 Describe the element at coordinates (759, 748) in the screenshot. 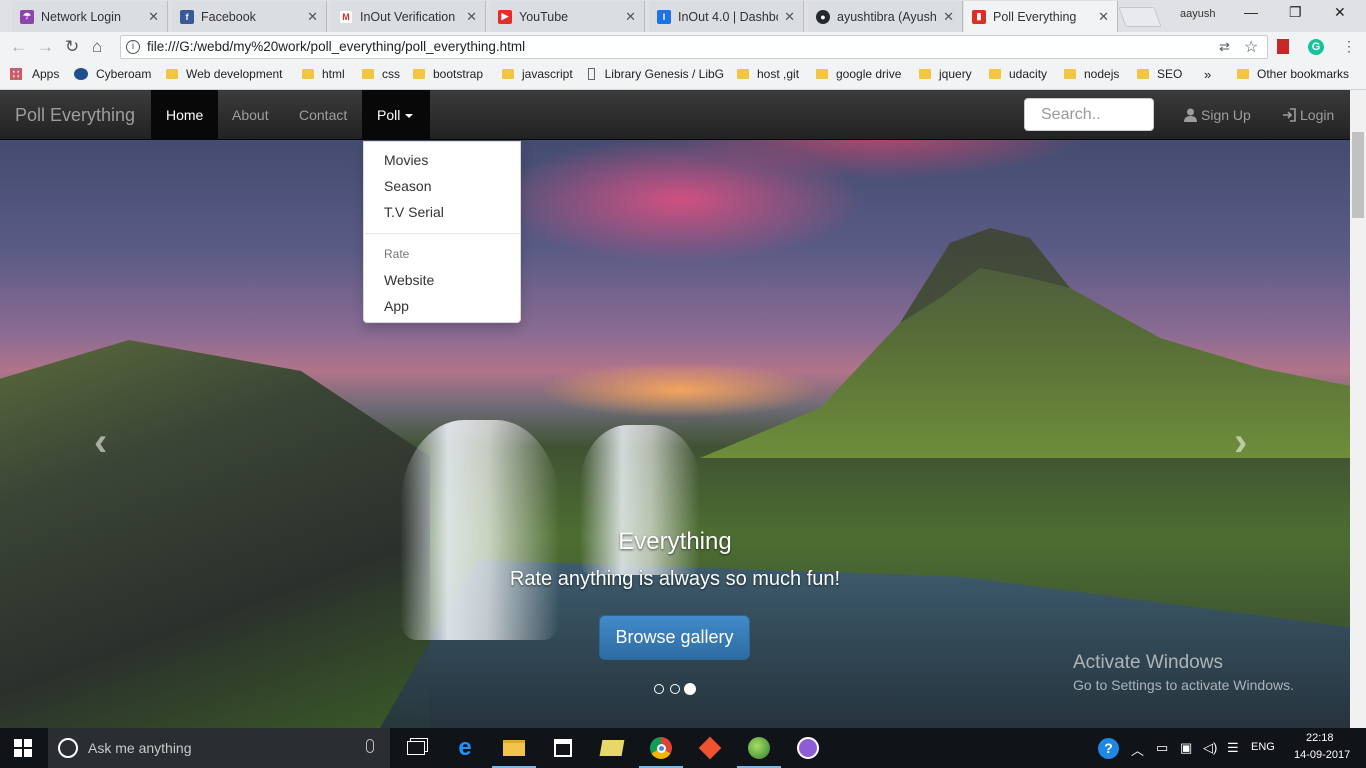

I see `app-icon` at that location.